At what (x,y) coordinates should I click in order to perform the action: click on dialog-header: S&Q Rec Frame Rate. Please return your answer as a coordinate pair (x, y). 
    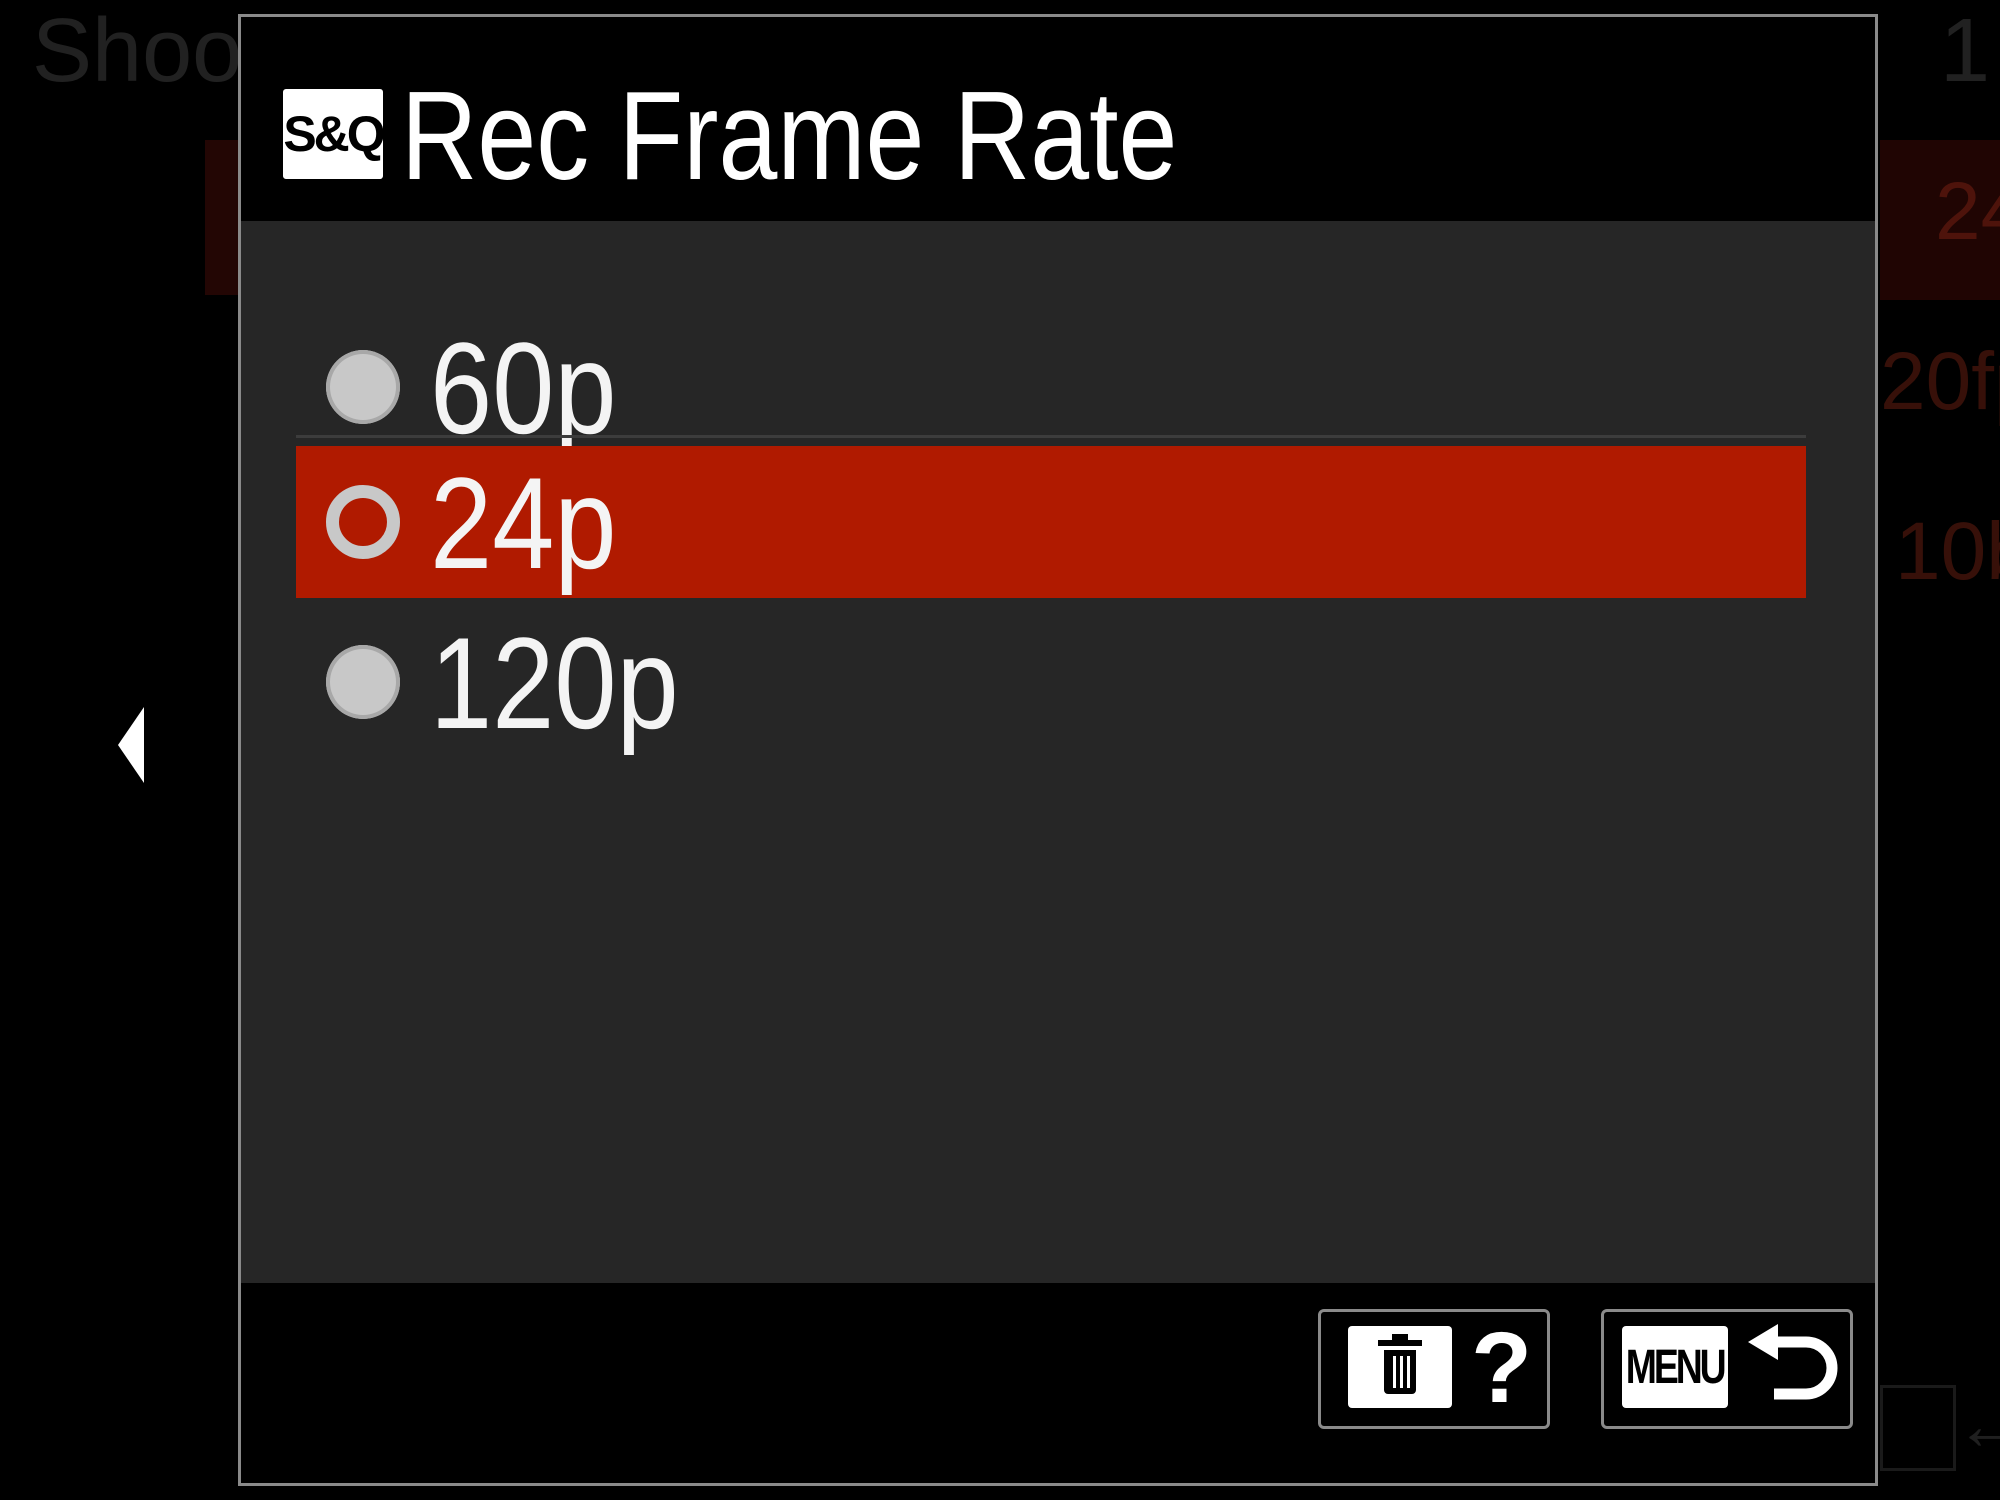
    Looking at the image, I should click on (1058, 119).